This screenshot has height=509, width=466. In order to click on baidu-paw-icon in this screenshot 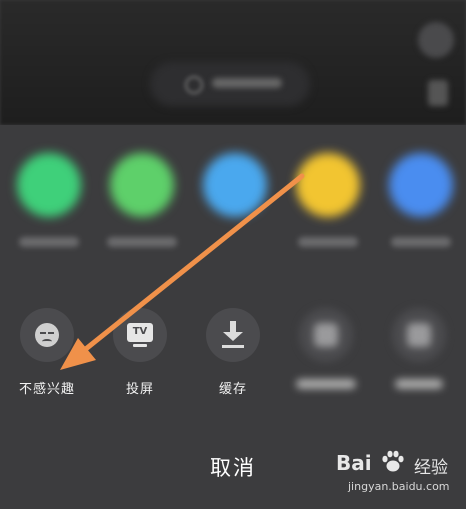, I will do `click(393, 461)`.